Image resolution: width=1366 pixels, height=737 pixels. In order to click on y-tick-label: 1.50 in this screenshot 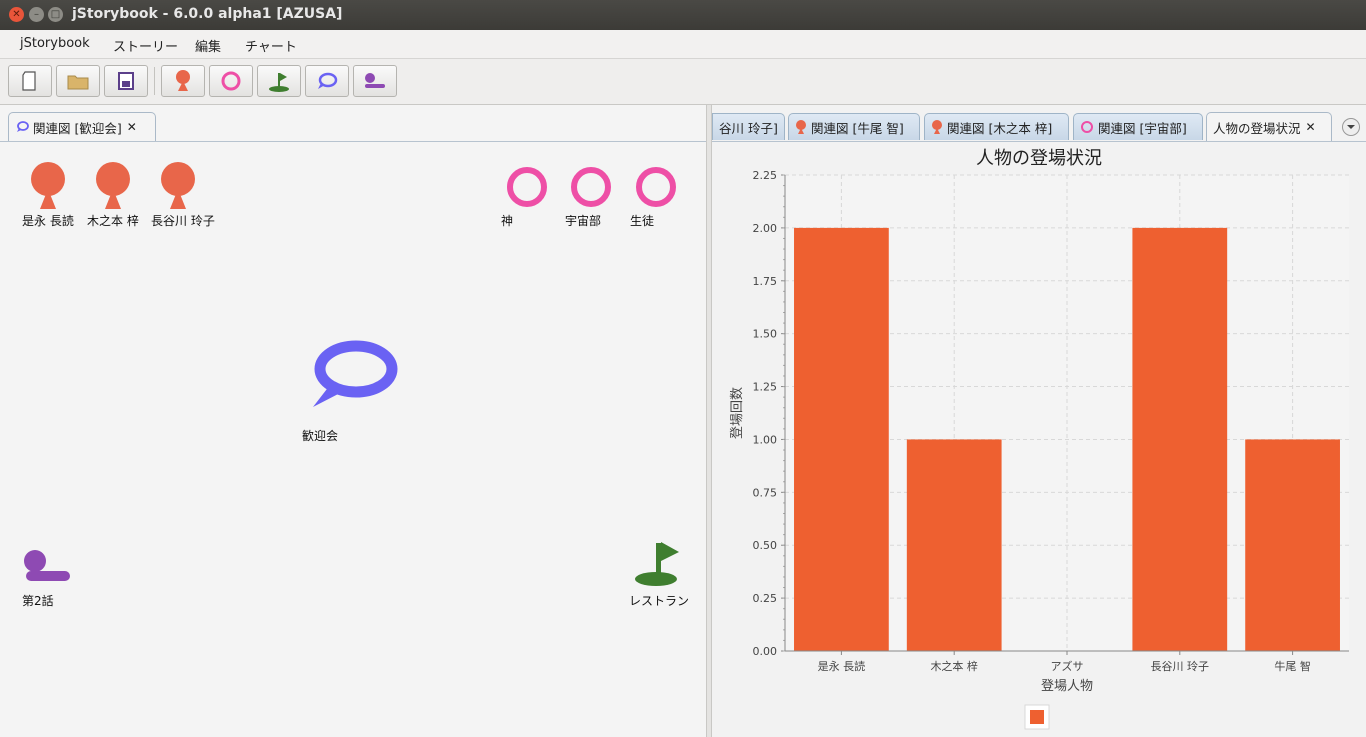, I will do `click(765, 334)`.